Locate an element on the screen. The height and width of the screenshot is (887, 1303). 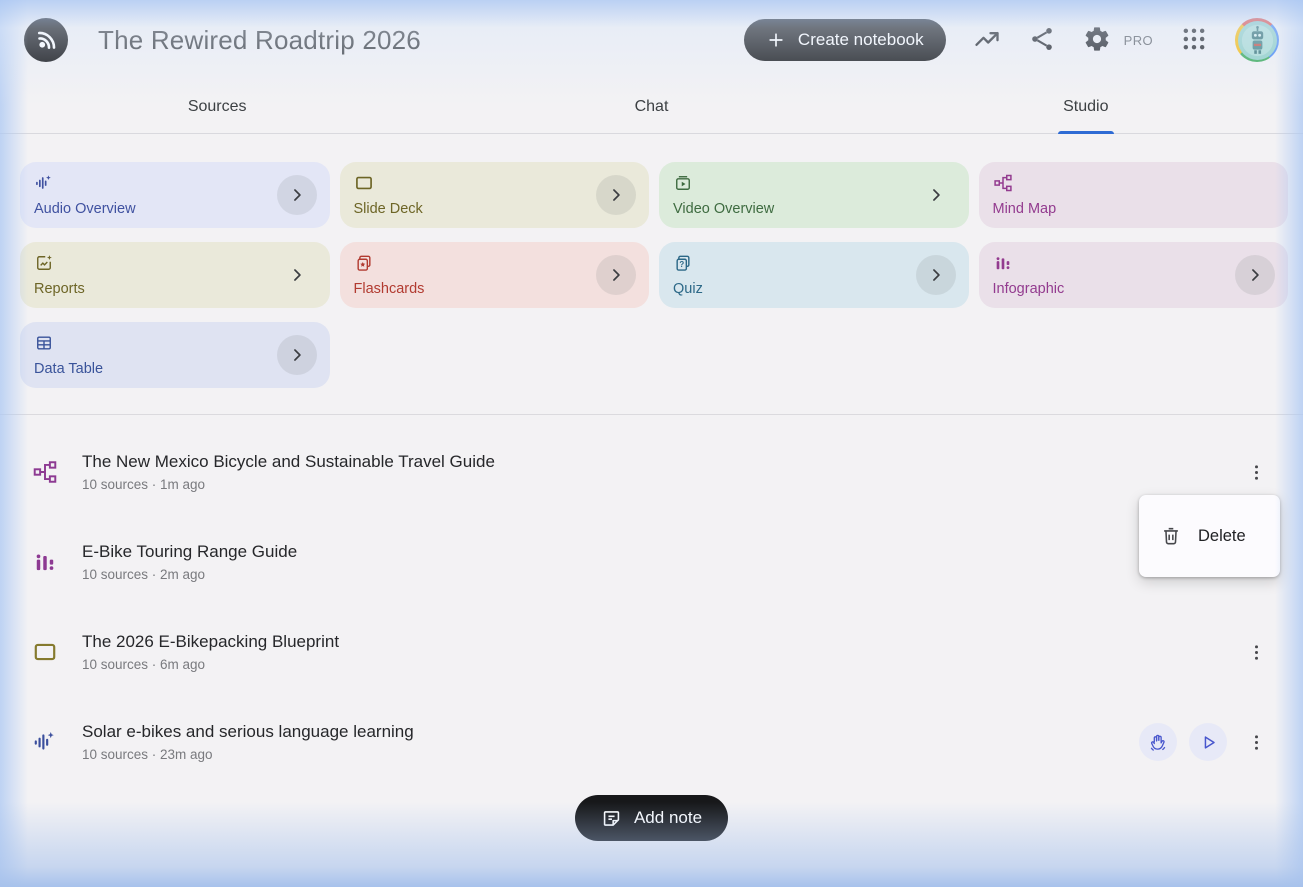
play-button is located at coordinates (1208, 742).